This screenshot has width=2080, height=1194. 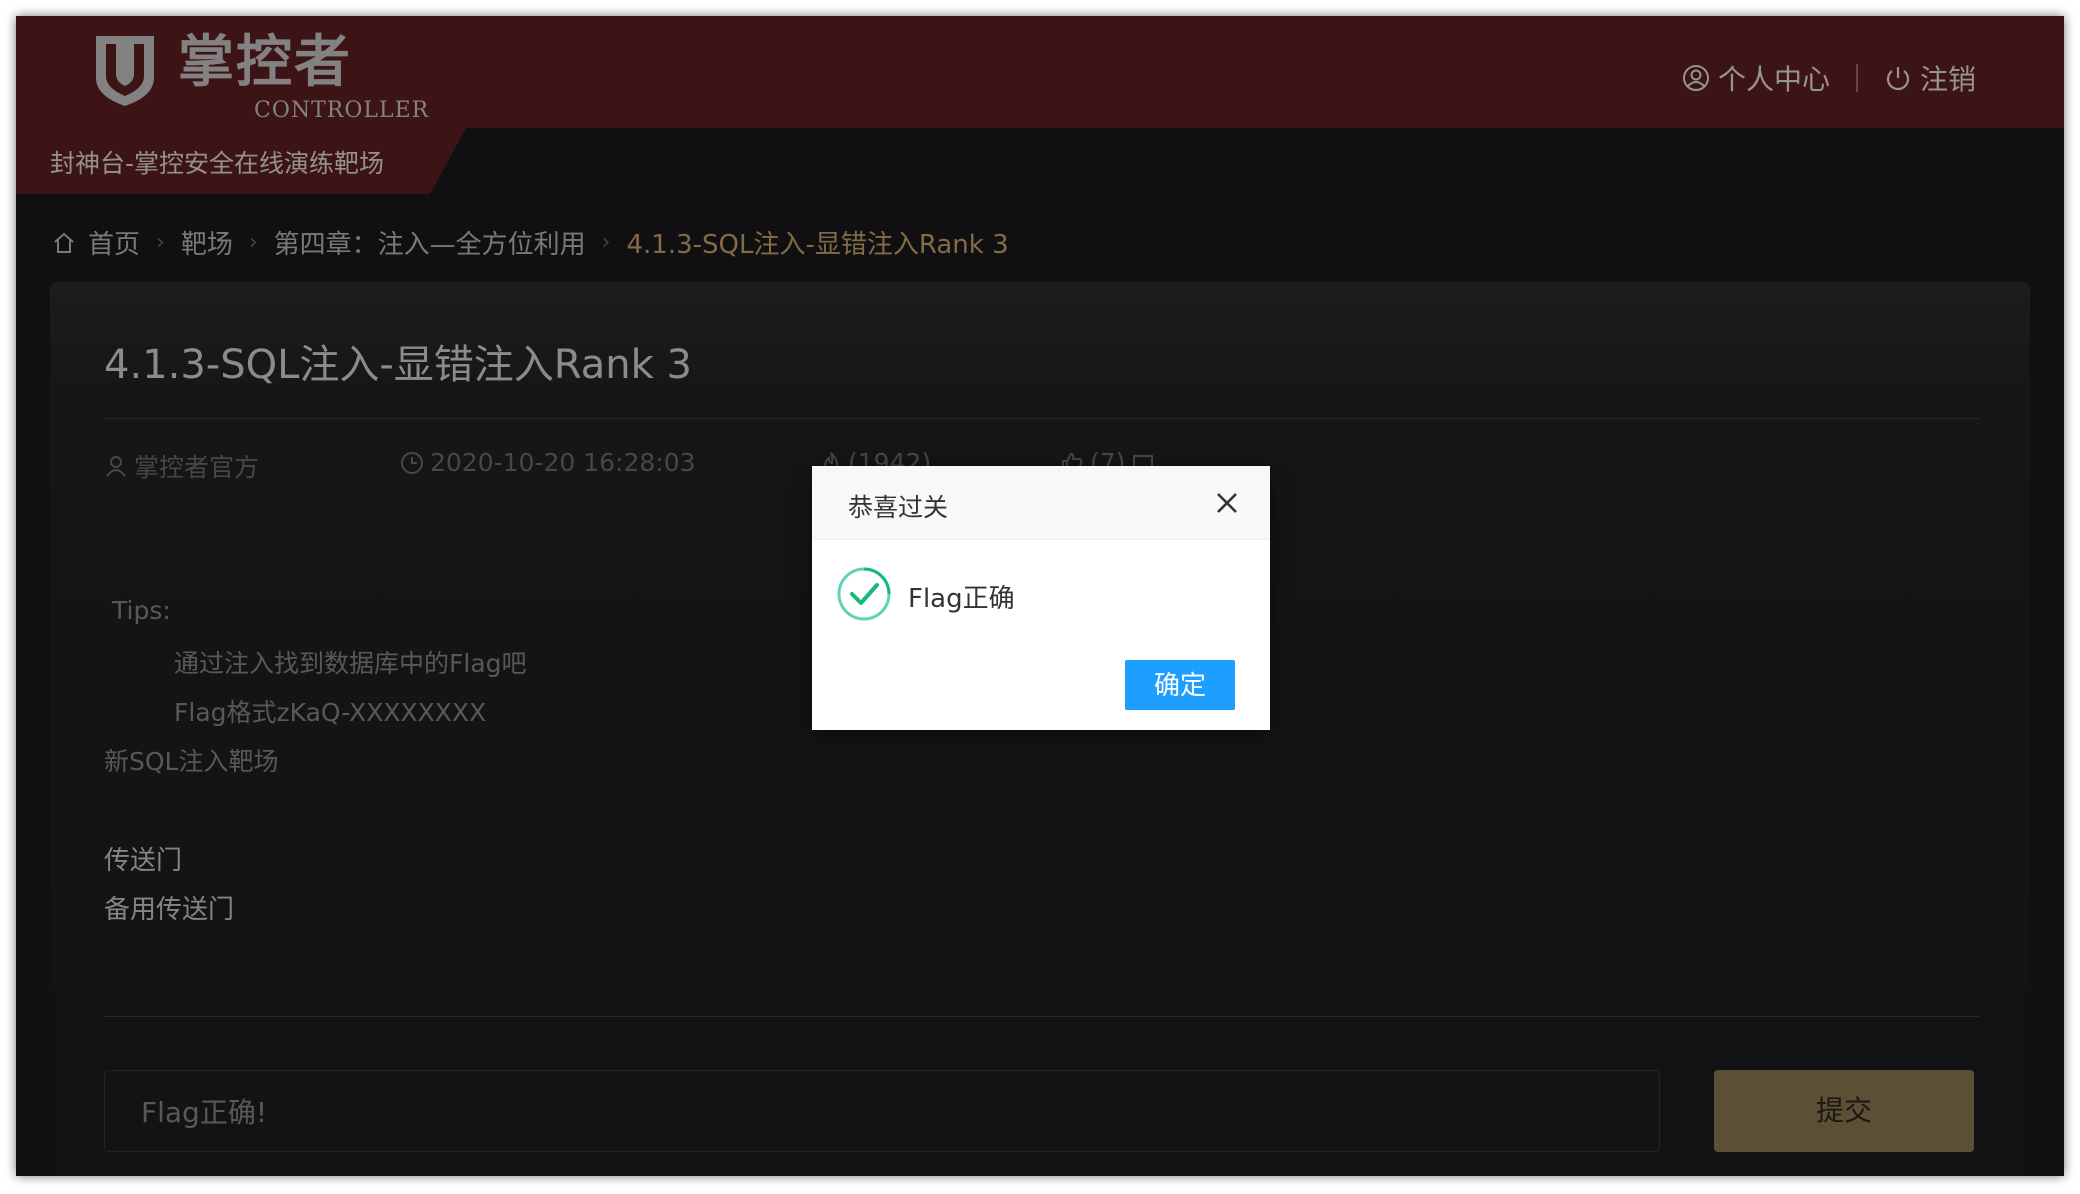 I want to click on modal-message: Flag正确, so click(x=961, y=599).